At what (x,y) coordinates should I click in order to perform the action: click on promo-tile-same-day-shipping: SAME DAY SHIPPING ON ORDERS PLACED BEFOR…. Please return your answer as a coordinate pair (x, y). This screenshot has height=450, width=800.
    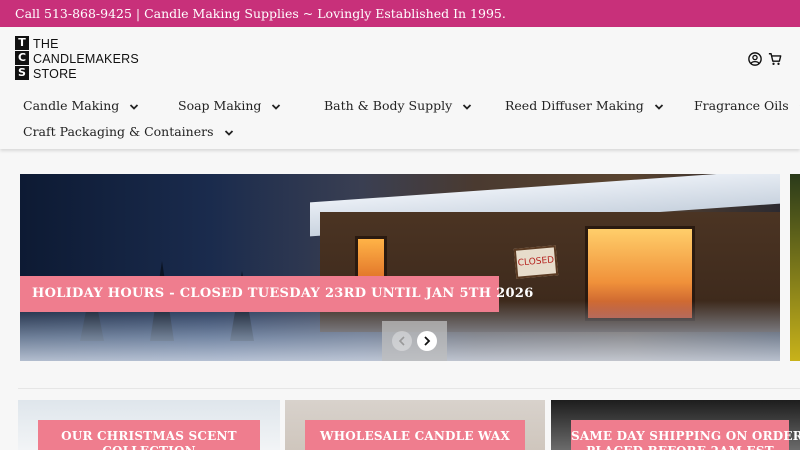
    Looking at the image, I should click on (675, 425).